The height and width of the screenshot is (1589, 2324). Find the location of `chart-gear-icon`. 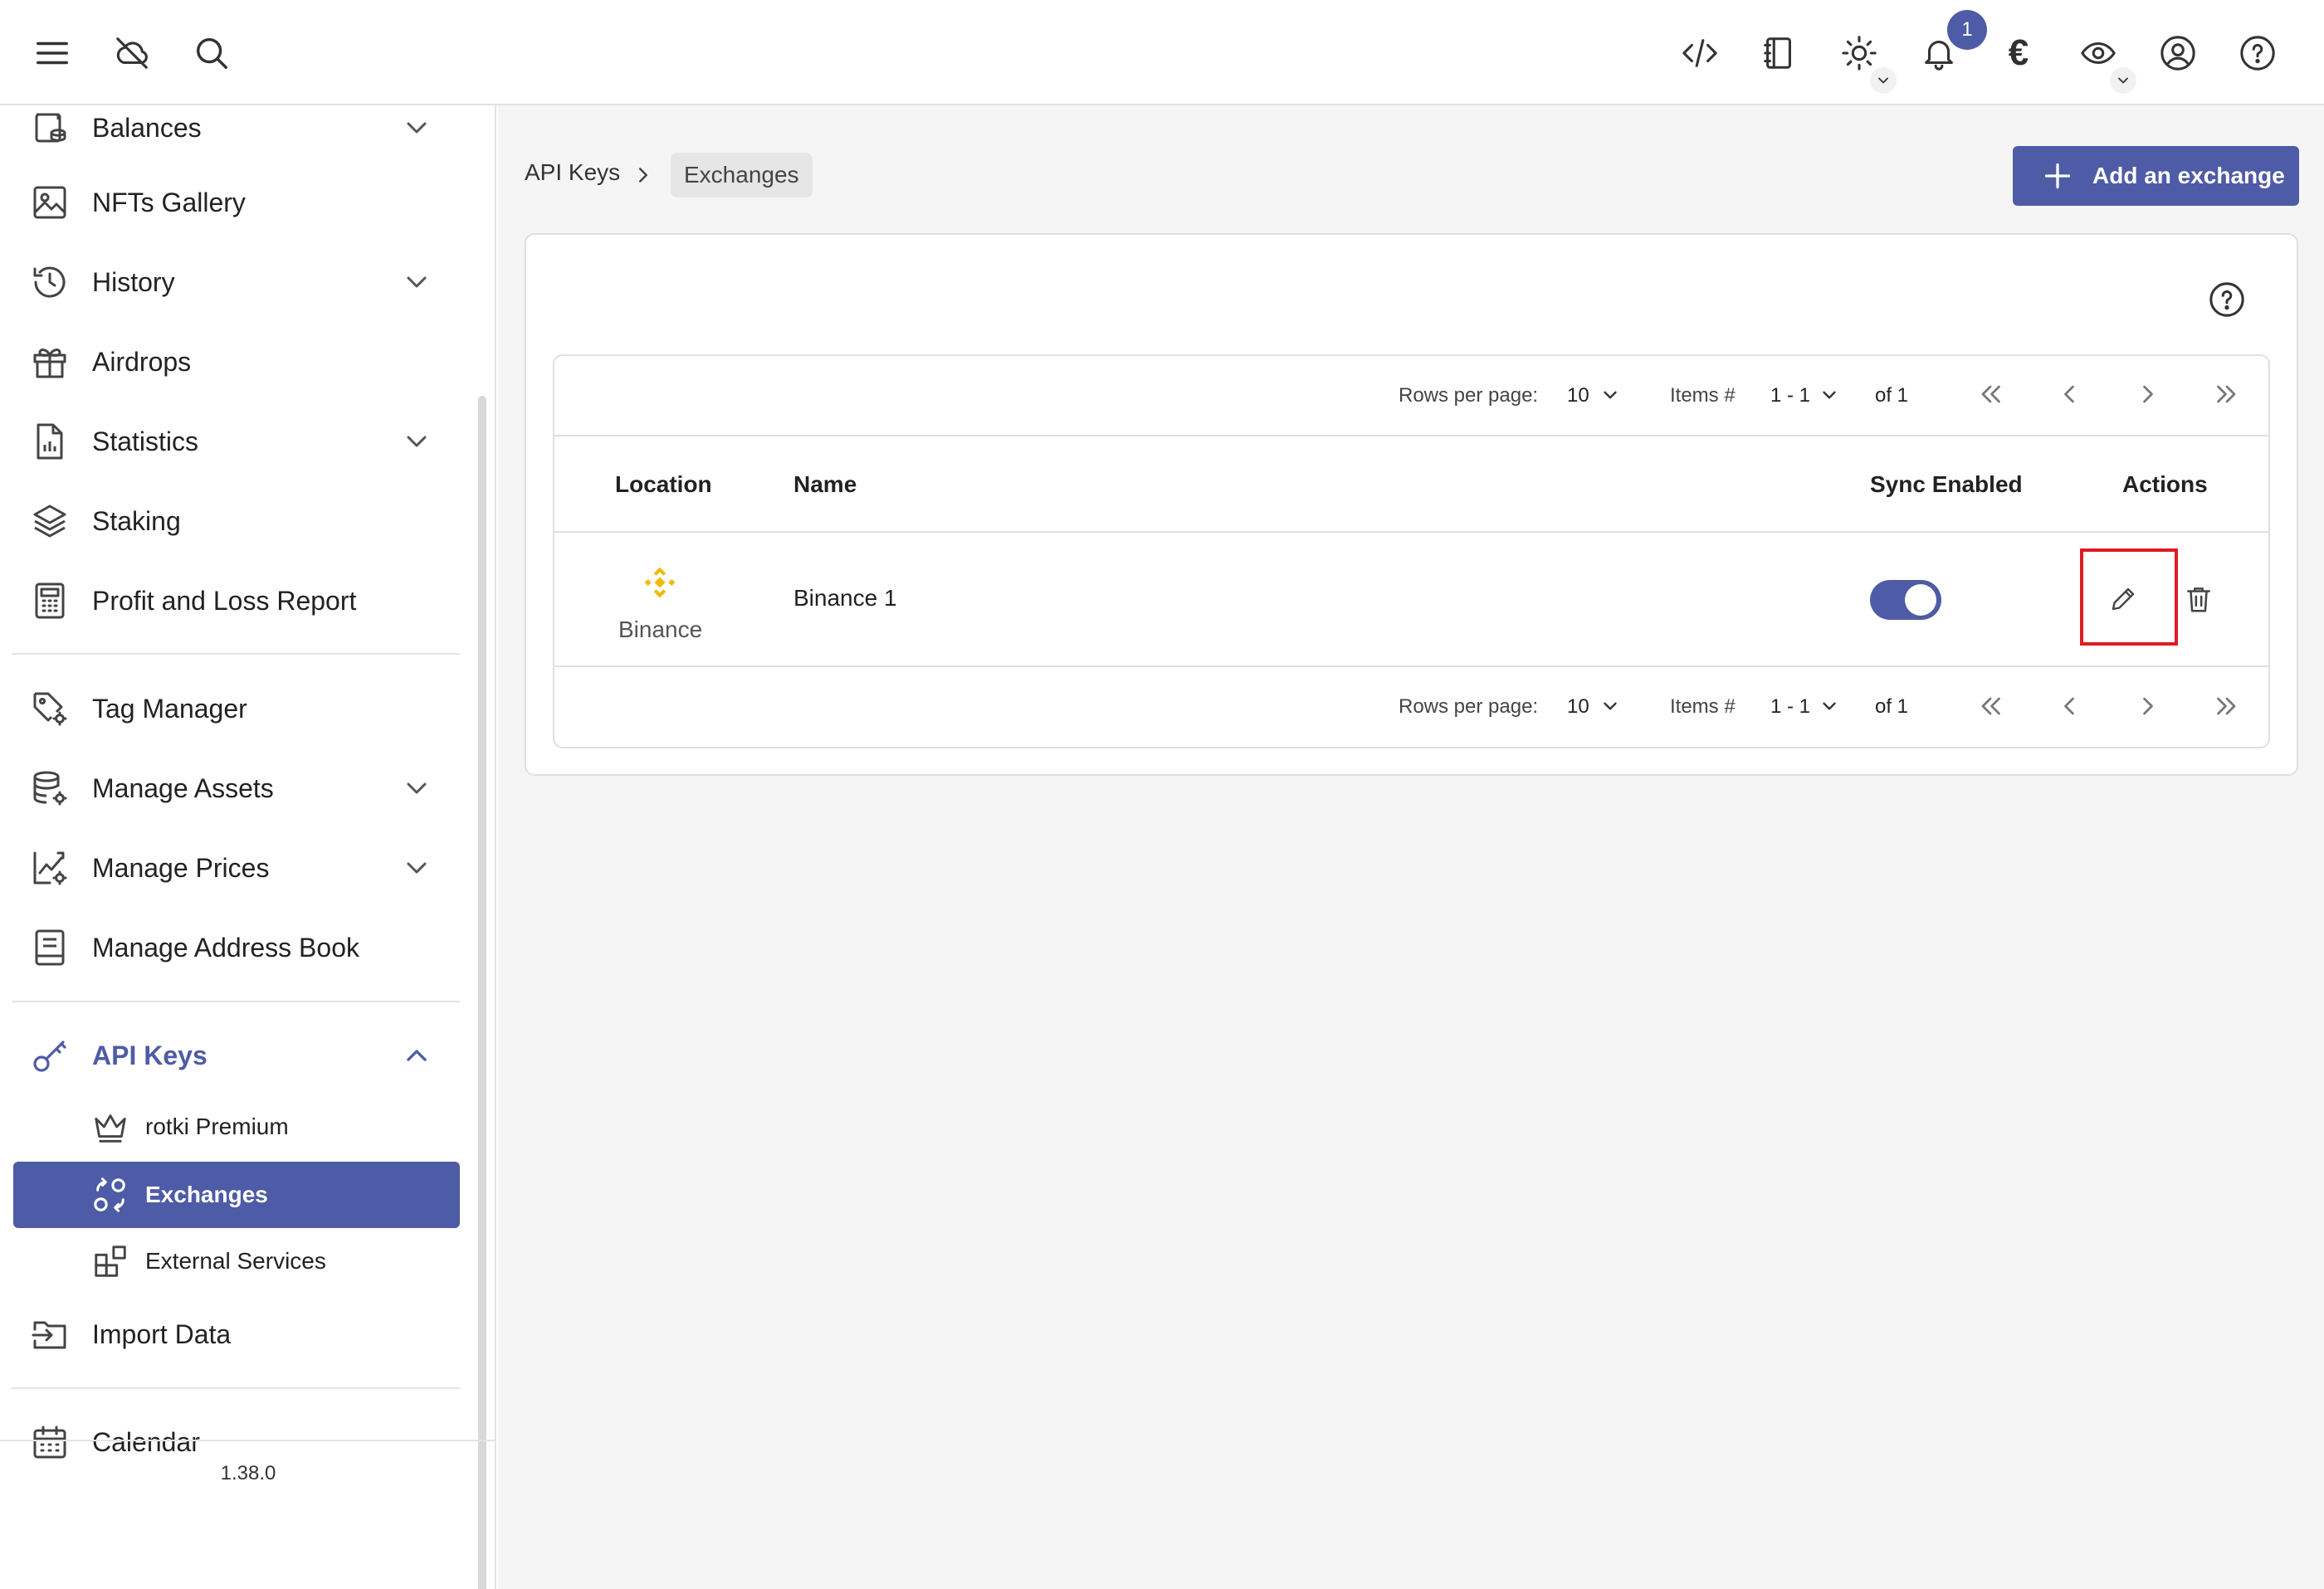

chart-gear-icon is located at coordinates (50, 868).